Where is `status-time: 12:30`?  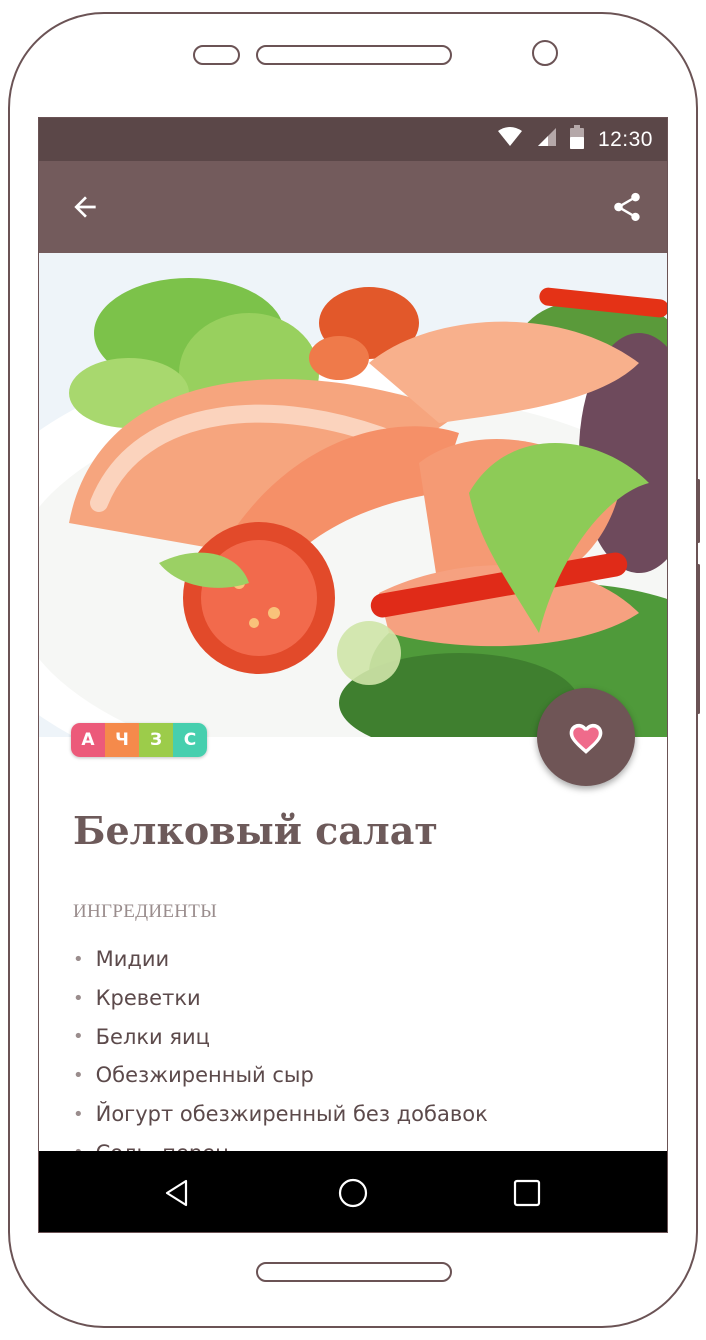 status-time: 12:30 is located at coordinates (625, 139).